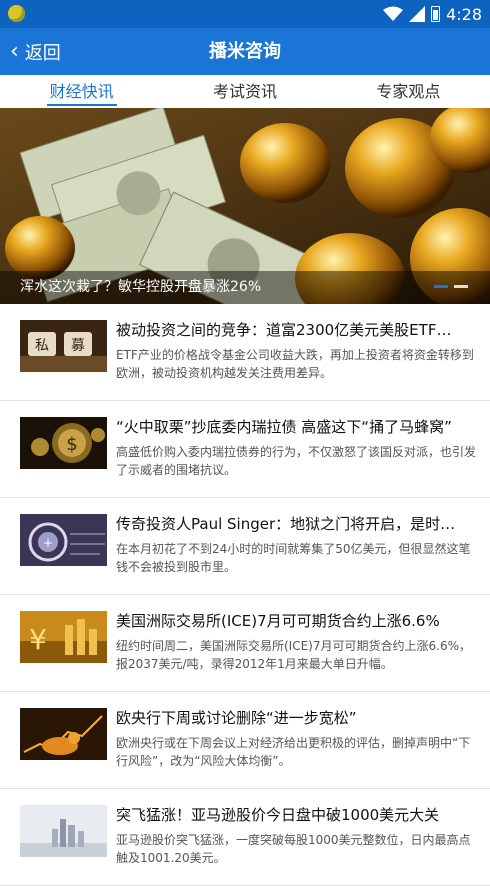 This screenshot has height=886, width=490. I want to click on status-bar: 4:28, so click(245, 14).